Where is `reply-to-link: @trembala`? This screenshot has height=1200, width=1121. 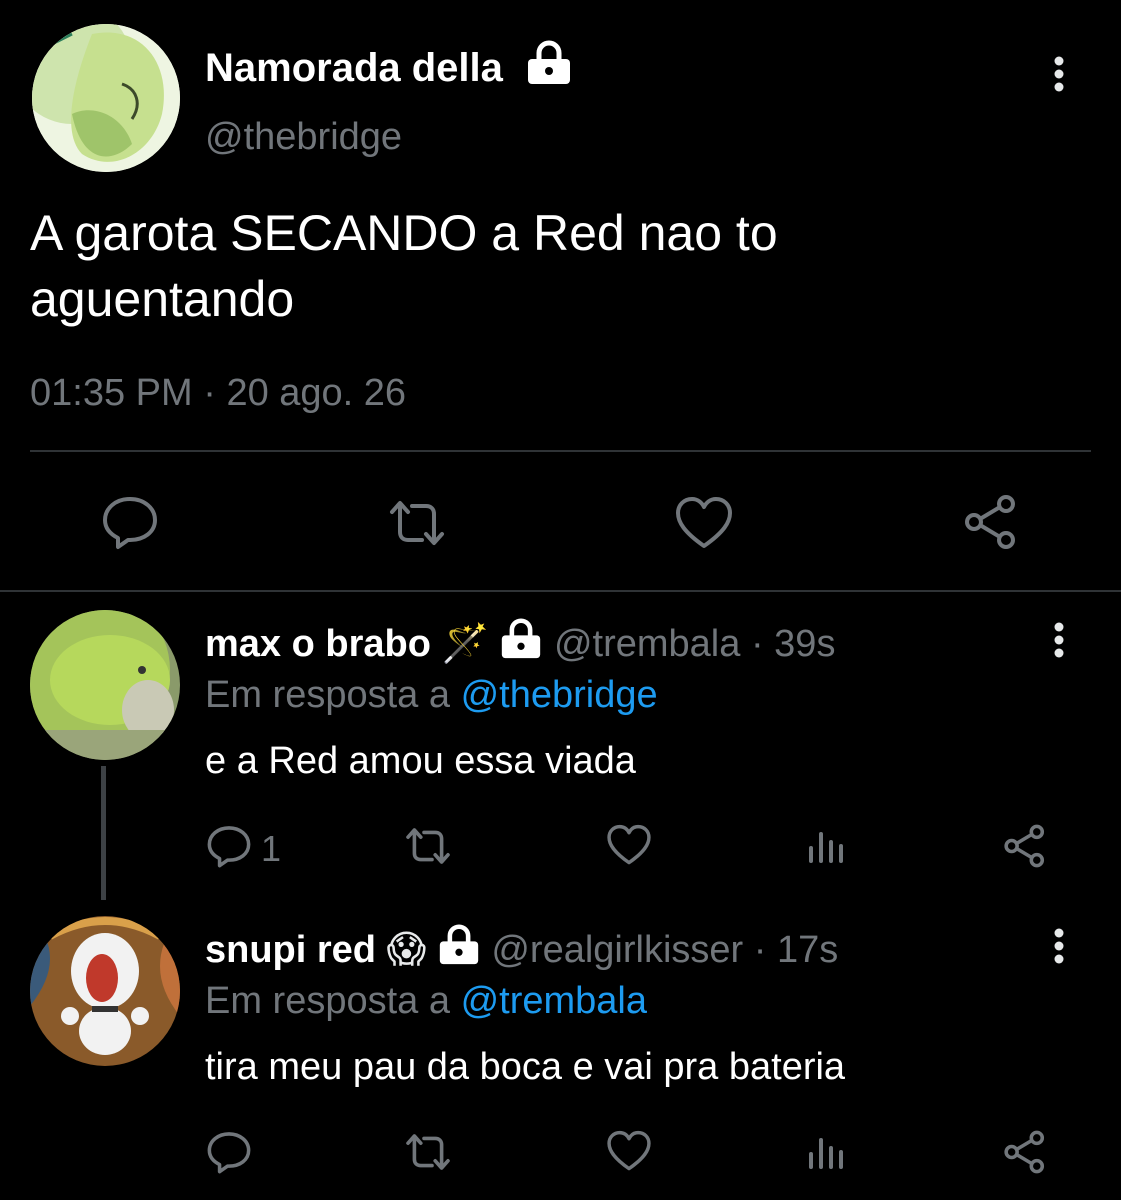
reply-to-link: @trembala is located at coordinates (554, 1001).